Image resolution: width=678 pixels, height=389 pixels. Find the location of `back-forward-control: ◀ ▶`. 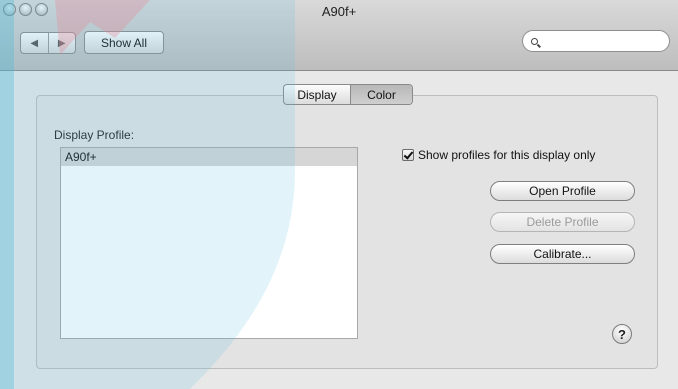

back-forward-control: ◀ ▶ is located at coordinates (48, 43).